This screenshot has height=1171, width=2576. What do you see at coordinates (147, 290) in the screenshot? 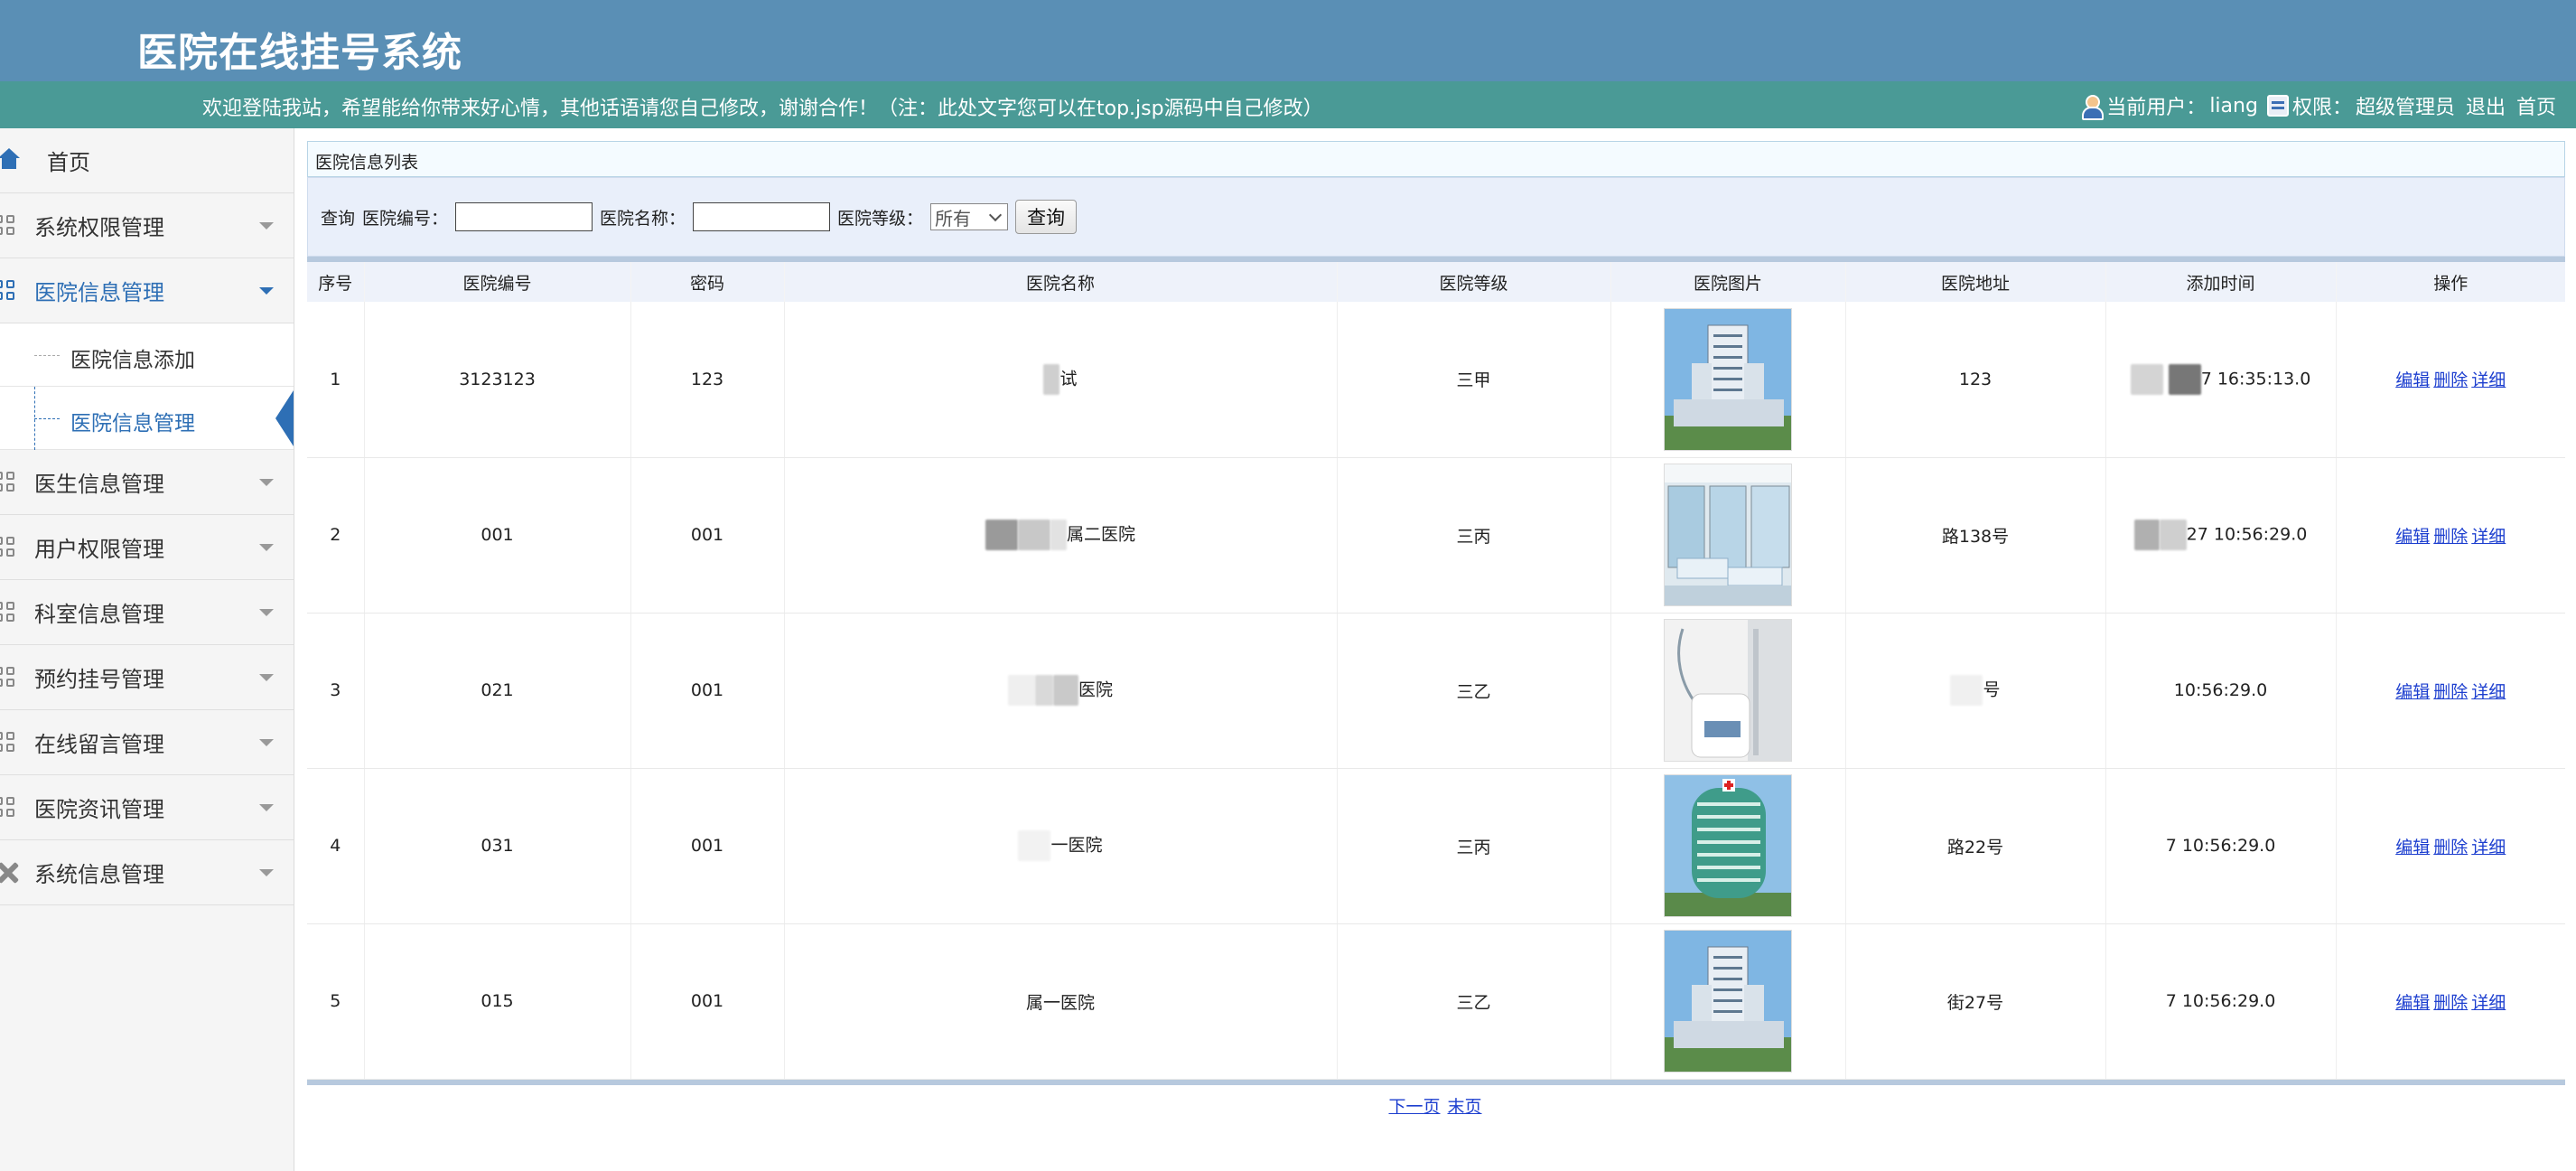
I see `sidebar-item-hospital-info: 医院信息管理` at bounding box center [147, 290].